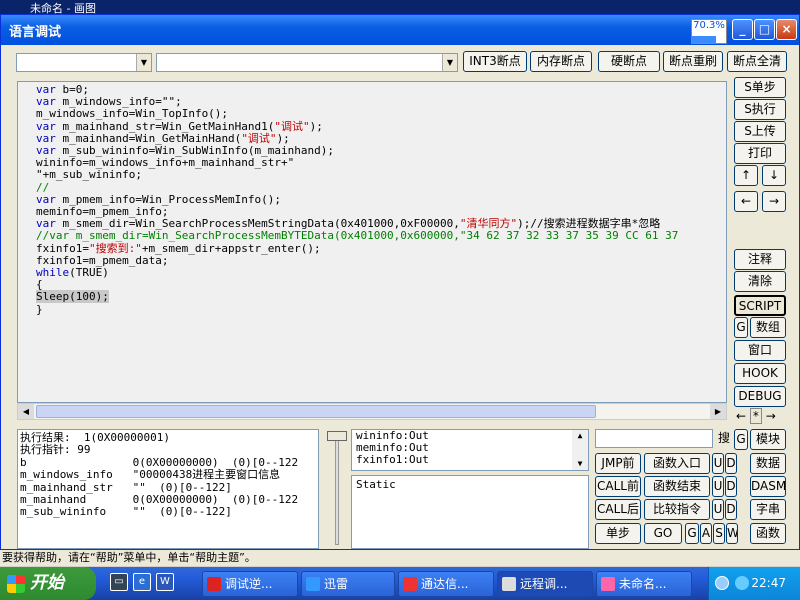 This screenshot has width=800, height=600. I want to click on function-button: 函数, so click(768, 533).